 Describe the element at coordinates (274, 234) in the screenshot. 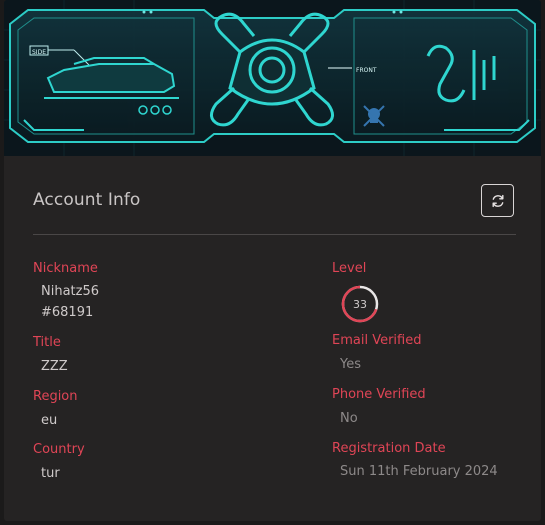

I see `header-divider` at that location.